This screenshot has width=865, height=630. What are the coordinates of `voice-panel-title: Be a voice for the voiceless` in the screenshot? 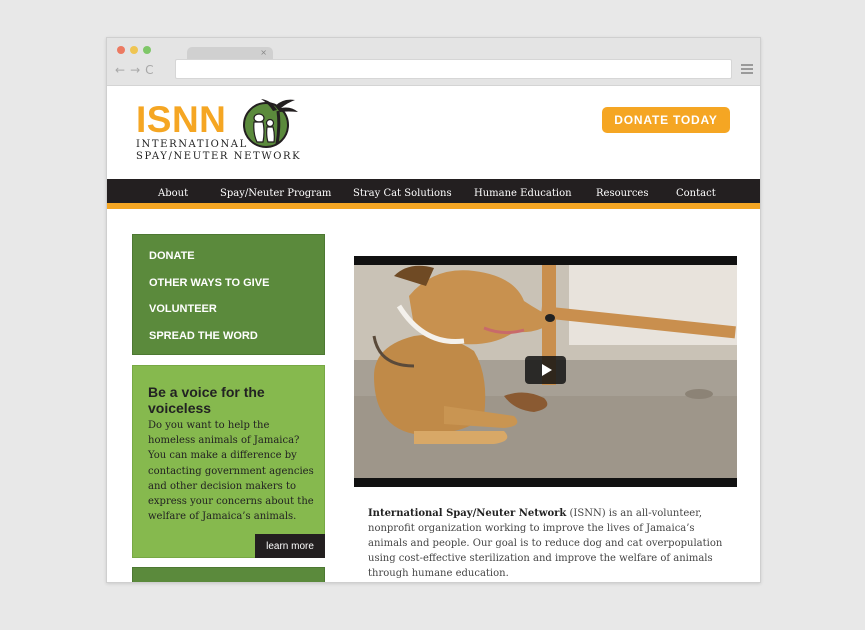 It's located at (206, 400).